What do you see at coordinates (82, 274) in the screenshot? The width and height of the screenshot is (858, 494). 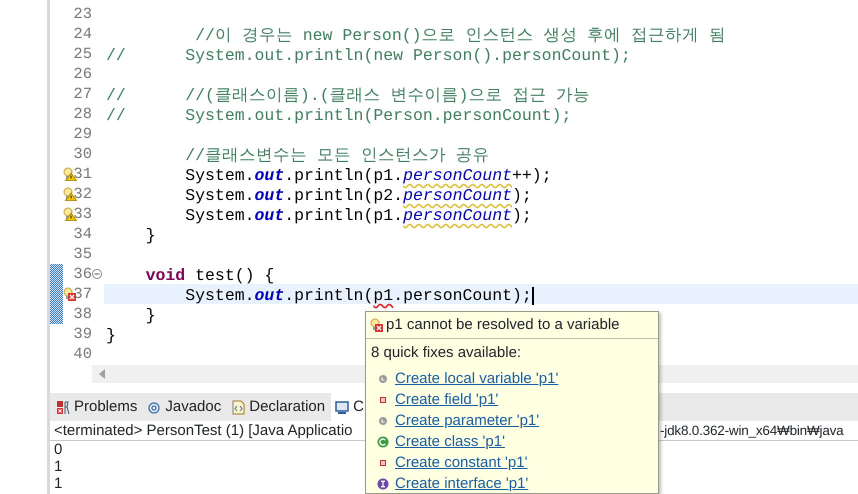 I see `line-number: 36` at bounding box center [82, 274].